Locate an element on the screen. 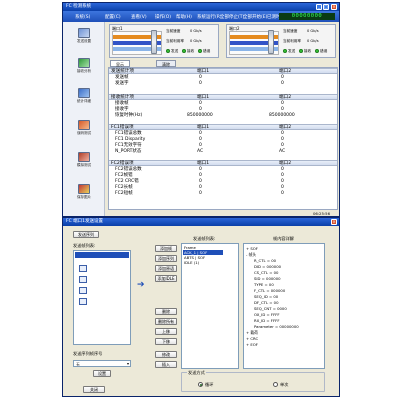 The image size is (400, 400). send-frames-list: Frame ACK_1 | SOF ABTS | SOF IDLE (1) is located at coordinates (210, 306).